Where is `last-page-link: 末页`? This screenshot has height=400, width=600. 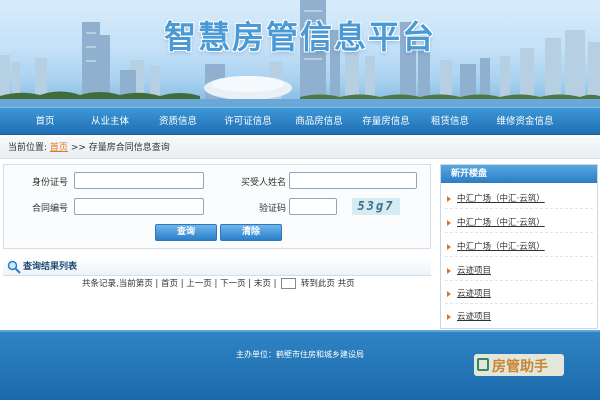
last-page-link: 末页 is located at coordinates (262, 284).